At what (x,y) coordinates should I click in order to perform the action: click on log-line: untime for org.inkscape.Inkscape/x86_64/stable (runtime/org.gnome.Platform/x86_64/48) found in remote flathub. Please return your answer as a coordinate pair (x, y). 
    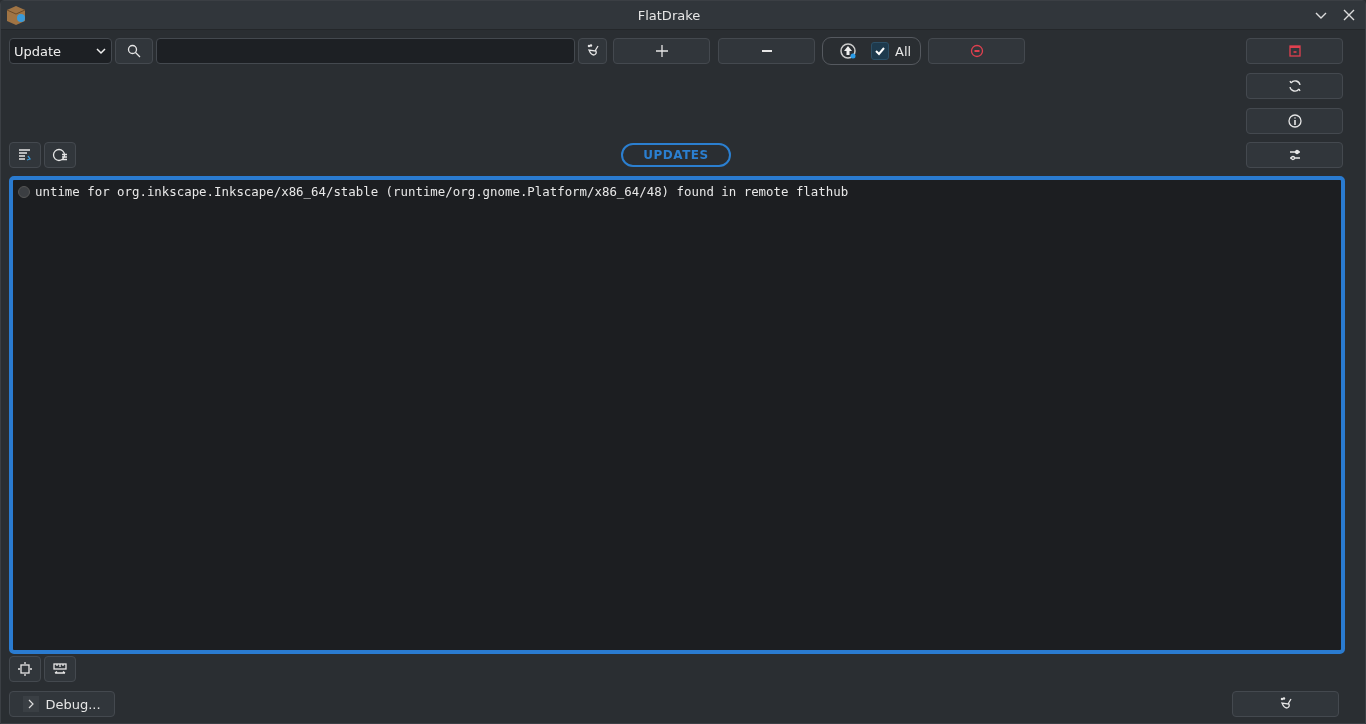
    Looking at the image, I should click on (442, 191).